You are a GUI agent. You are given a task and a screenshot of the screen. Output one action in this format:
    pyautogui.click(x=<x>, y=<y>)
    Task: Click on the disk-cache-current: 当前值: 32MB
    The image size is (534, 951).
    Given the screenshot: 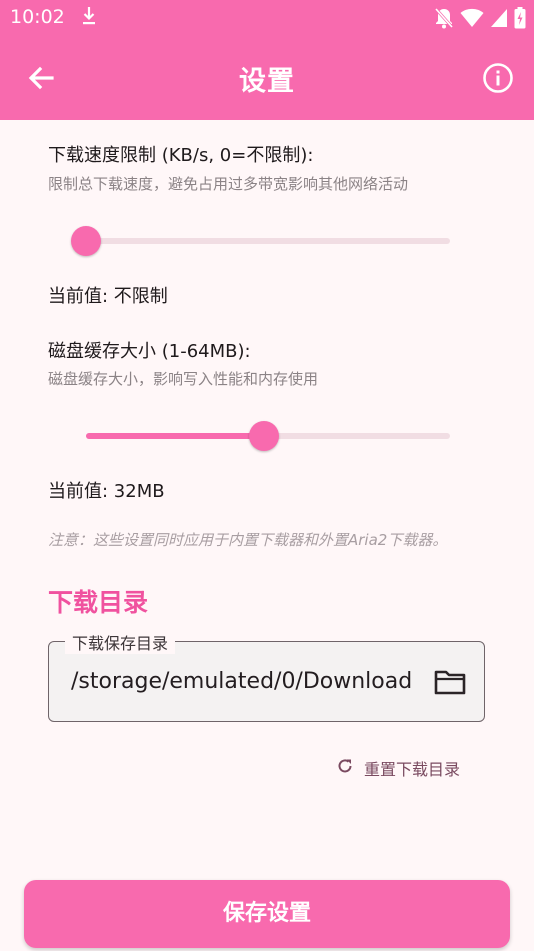 What is the action you would take?
    pyautogui.click(x=106, y=491)
    